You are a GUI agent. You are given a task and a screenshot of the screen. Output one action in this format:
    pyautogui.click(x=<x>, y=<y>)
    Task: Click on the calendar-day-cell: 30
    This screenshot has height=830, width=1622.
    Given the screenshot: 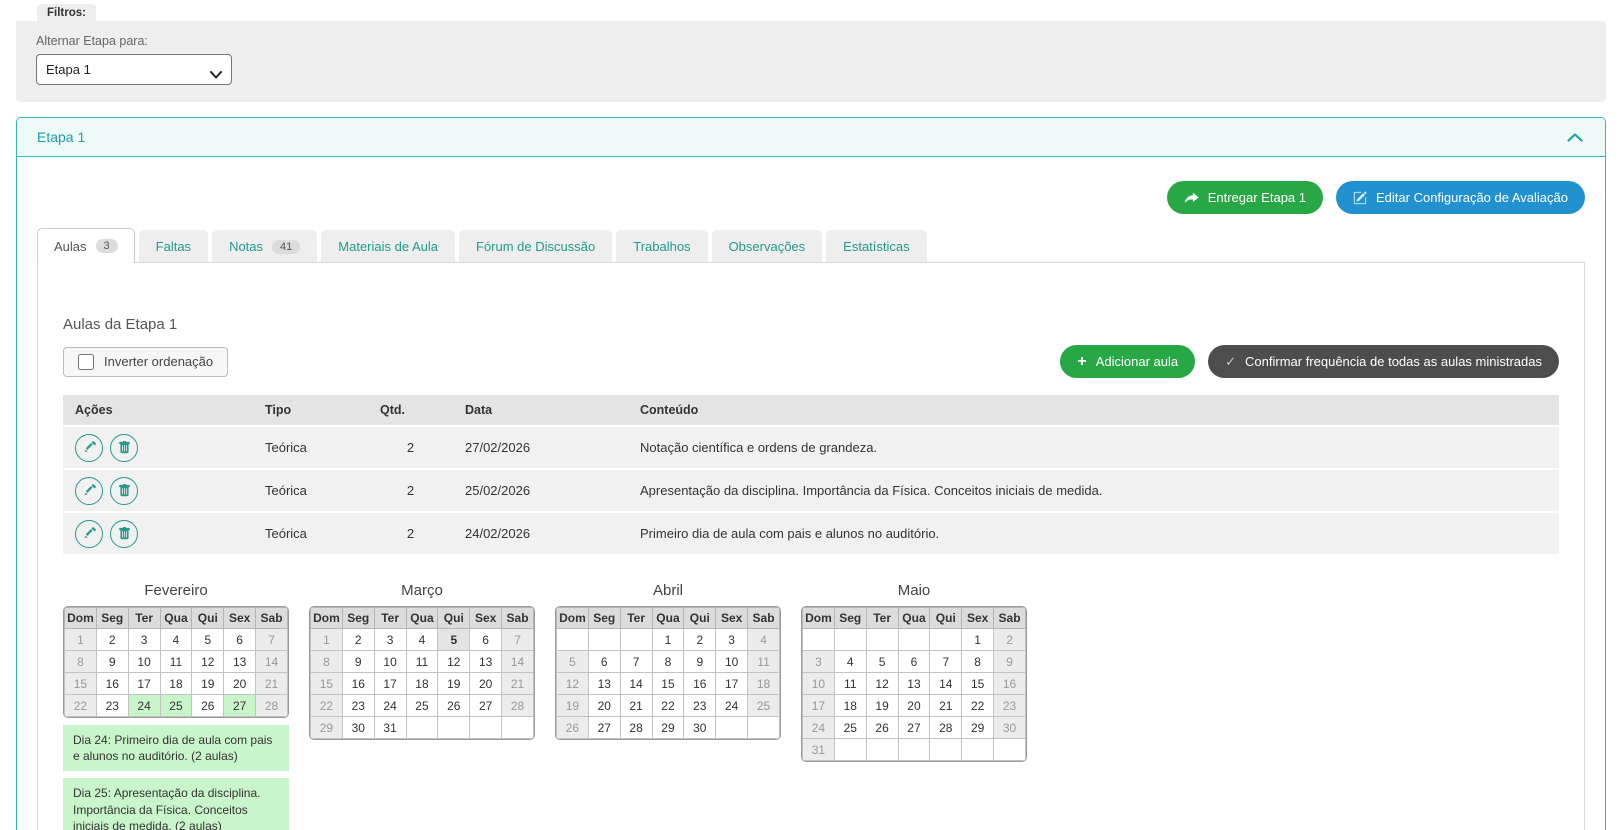 What is the action you would take?
    pyautogui.click(x=1009, y=727)
    